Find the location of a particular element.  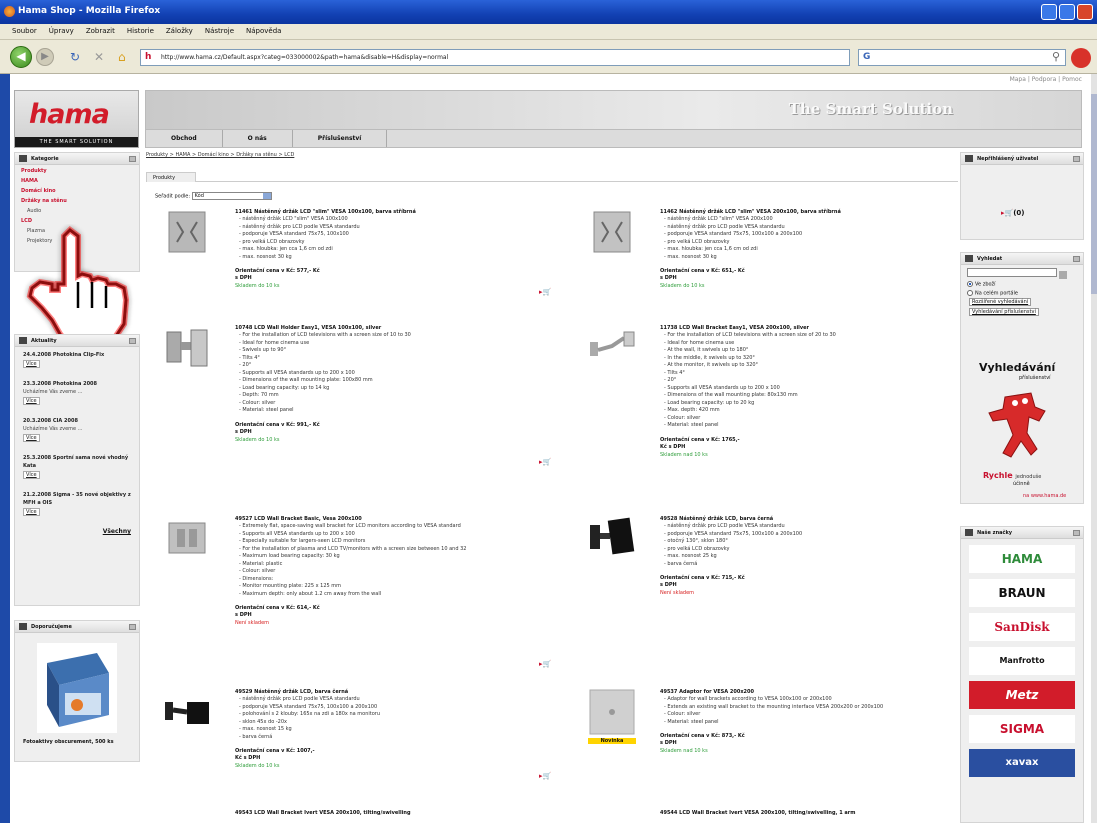

firefox-icon is located at coordinates (9, 11).